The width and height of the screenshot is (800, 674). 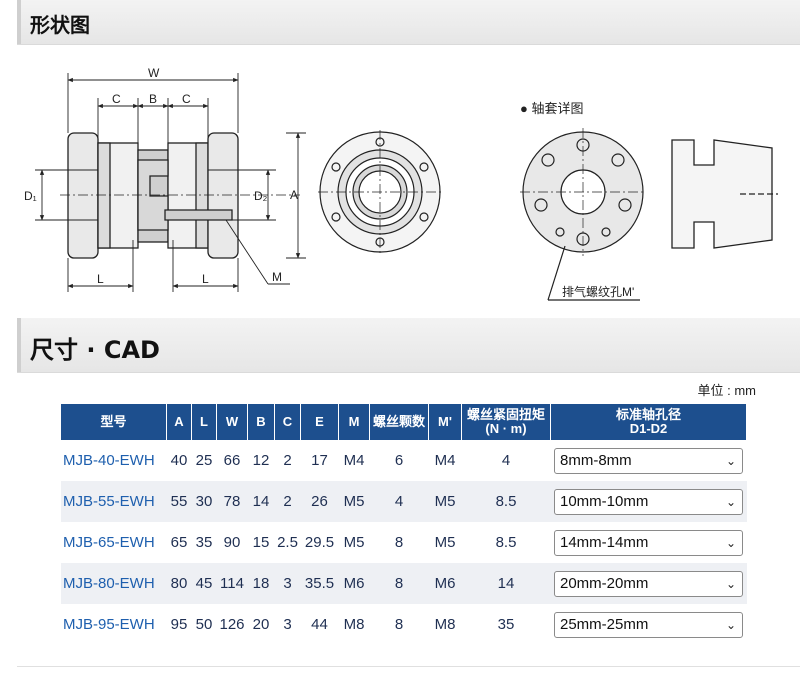 What do you see at coordinates (204, 501) in the screenshot?
I see `cell-l: 30` at bounding box center [204, 501].